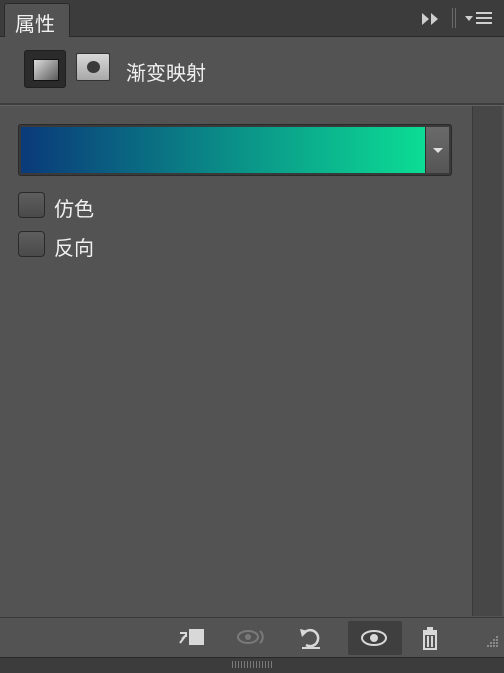 This screenshot has height=673, width=504. What do you see at coordinates (31, 205) in the screenshot?
I see `dither-checkbox` at bounding box center [31, 205].